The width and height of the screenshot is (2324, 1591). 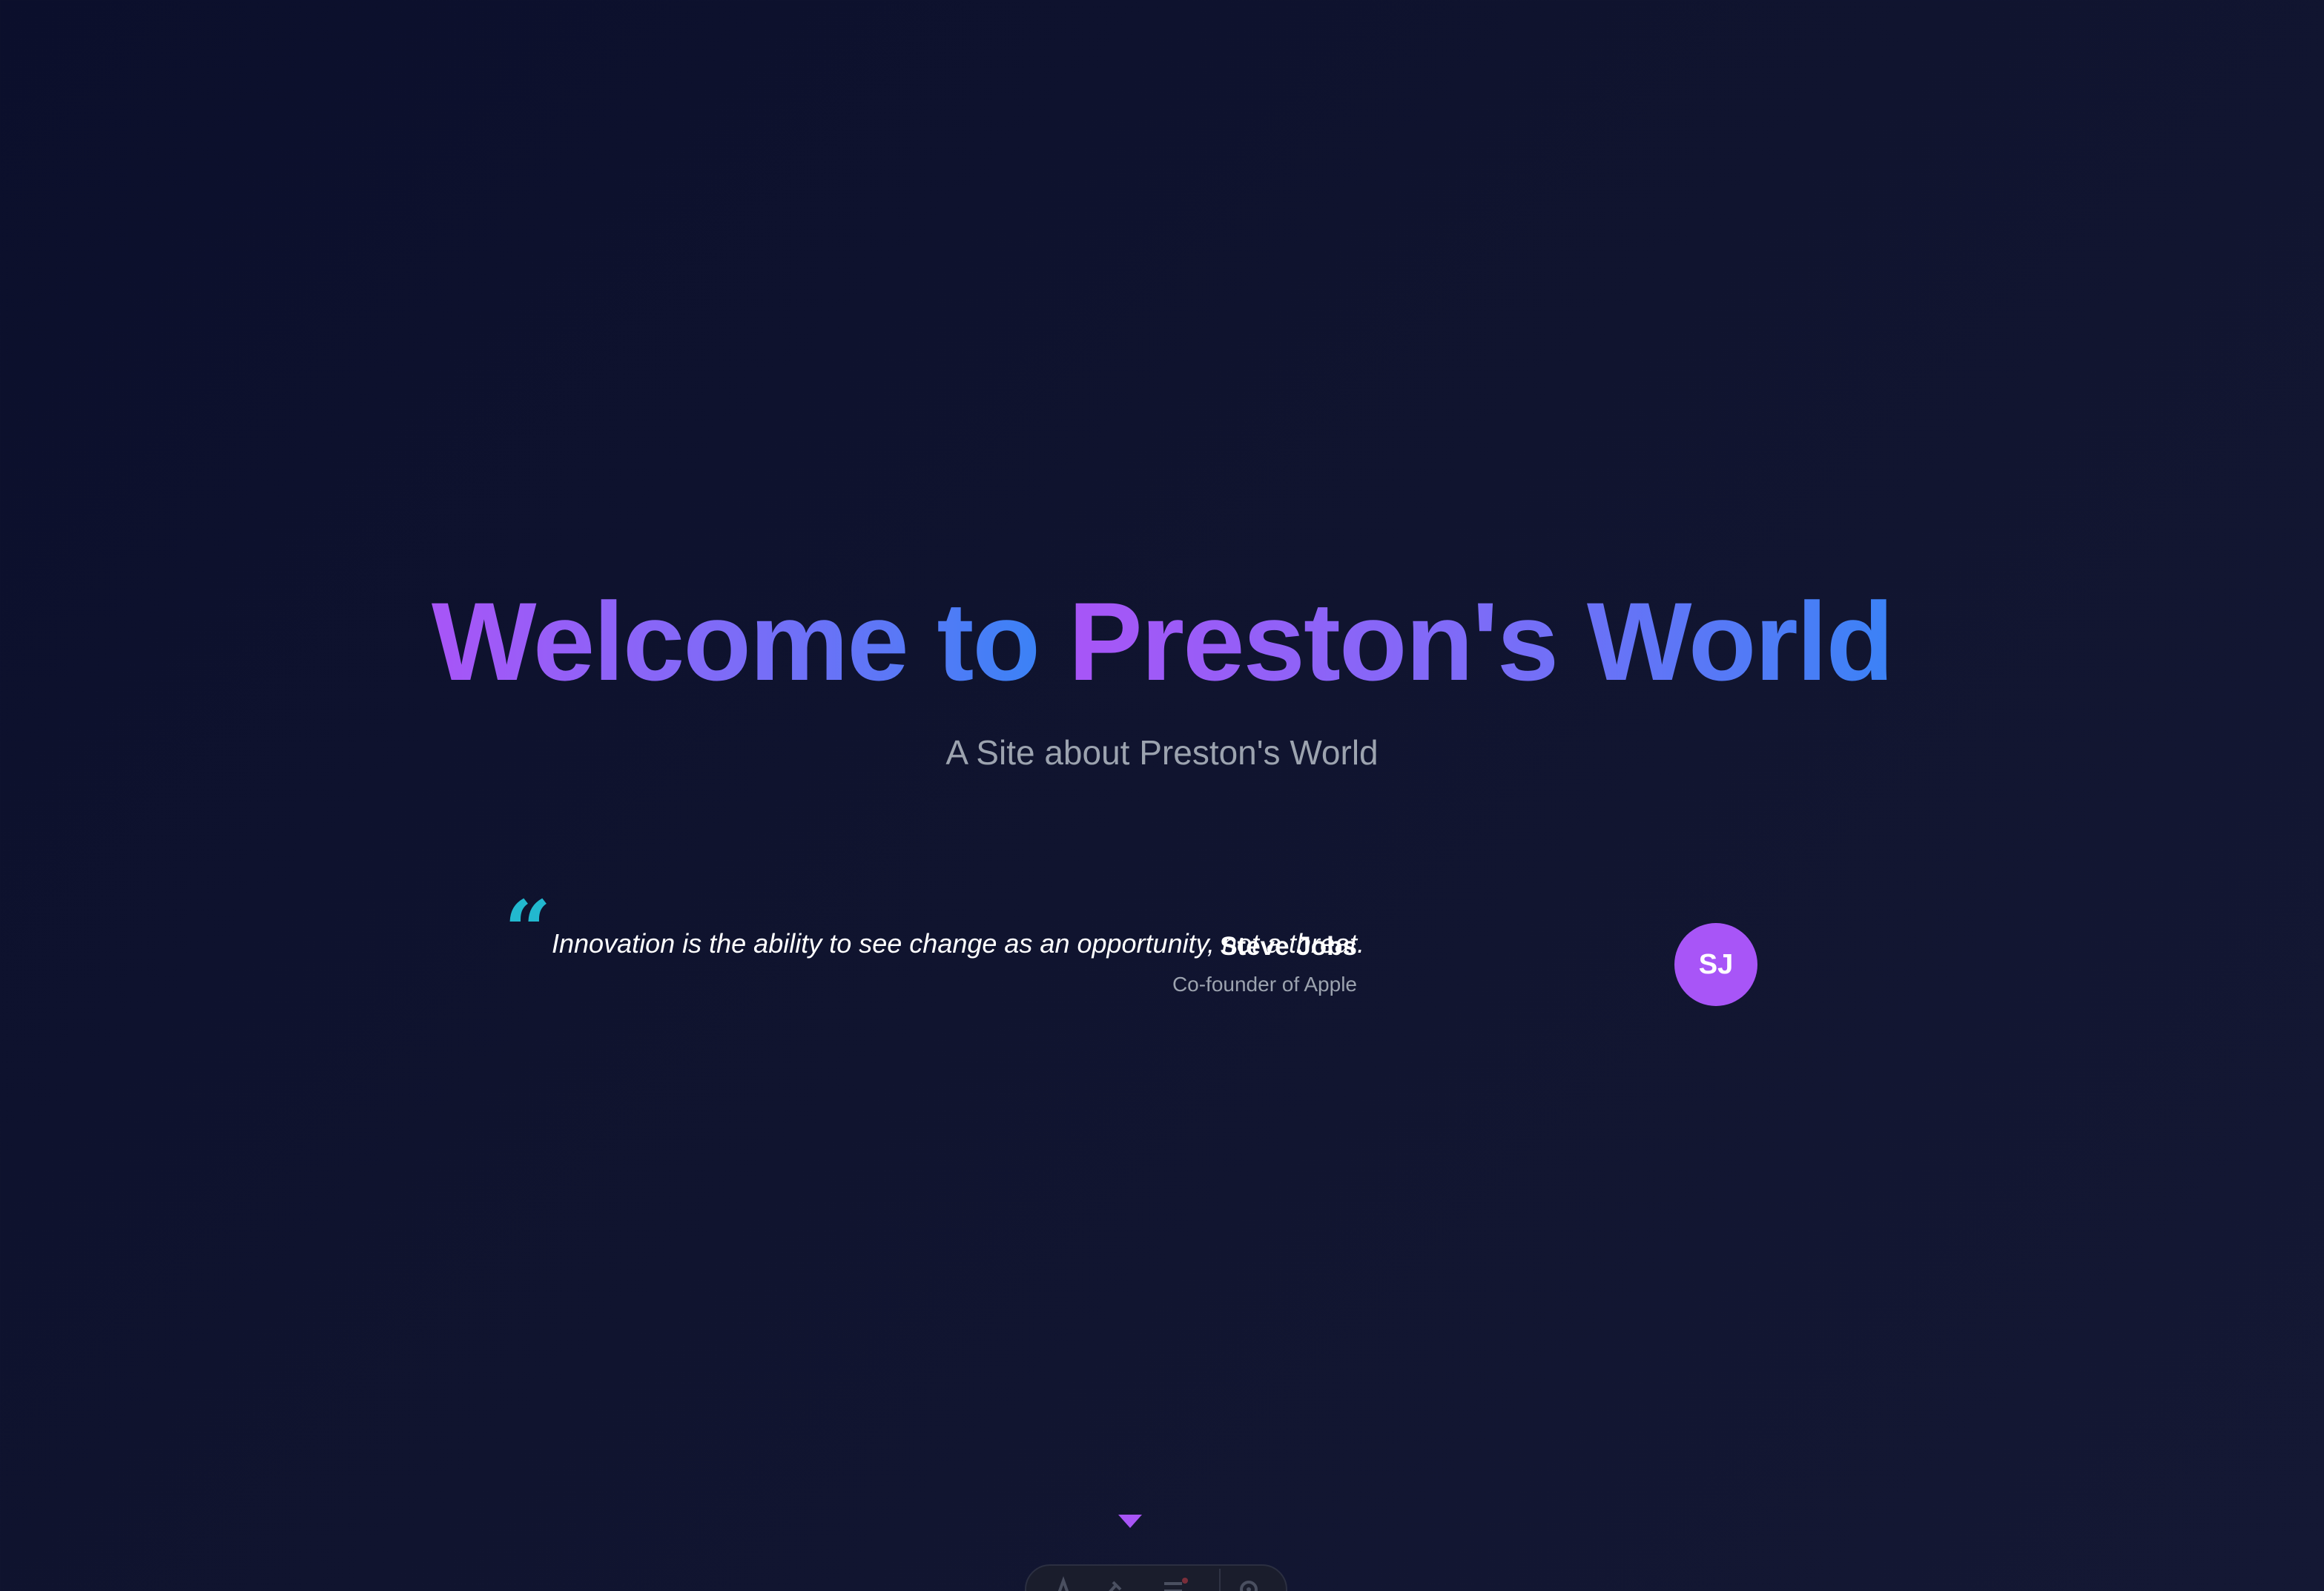 What do you see at coordinates (1264, 985) in the screenshot?
I see `author-role: Co-founder of Apple` at bounding box center [1264, 985].